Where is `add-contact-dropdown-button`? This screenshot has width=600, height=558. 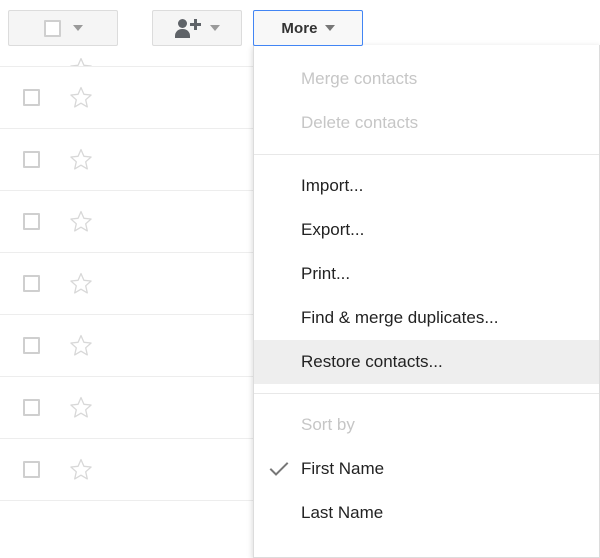
add-contact-dropdown-button is located at coordinates (197, 28).